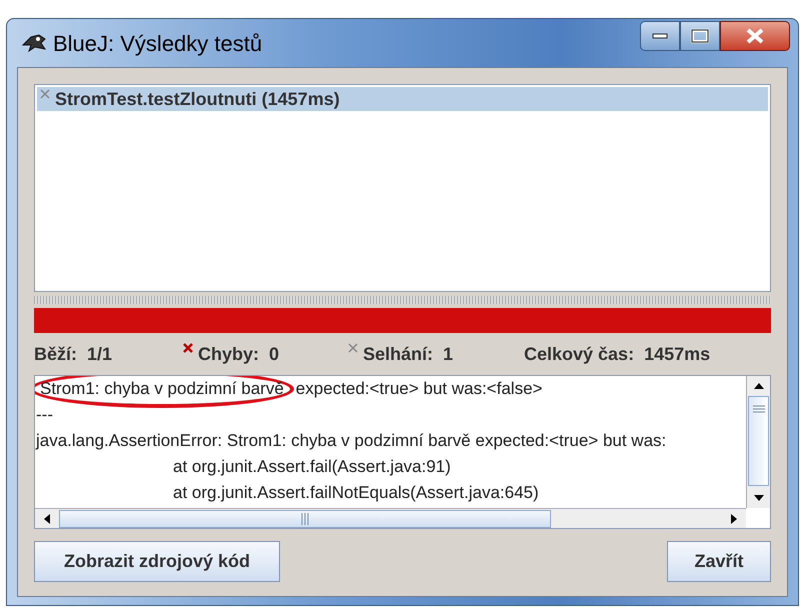 The image size is (805, 609). I want to click on close-button, so click(755, 36).